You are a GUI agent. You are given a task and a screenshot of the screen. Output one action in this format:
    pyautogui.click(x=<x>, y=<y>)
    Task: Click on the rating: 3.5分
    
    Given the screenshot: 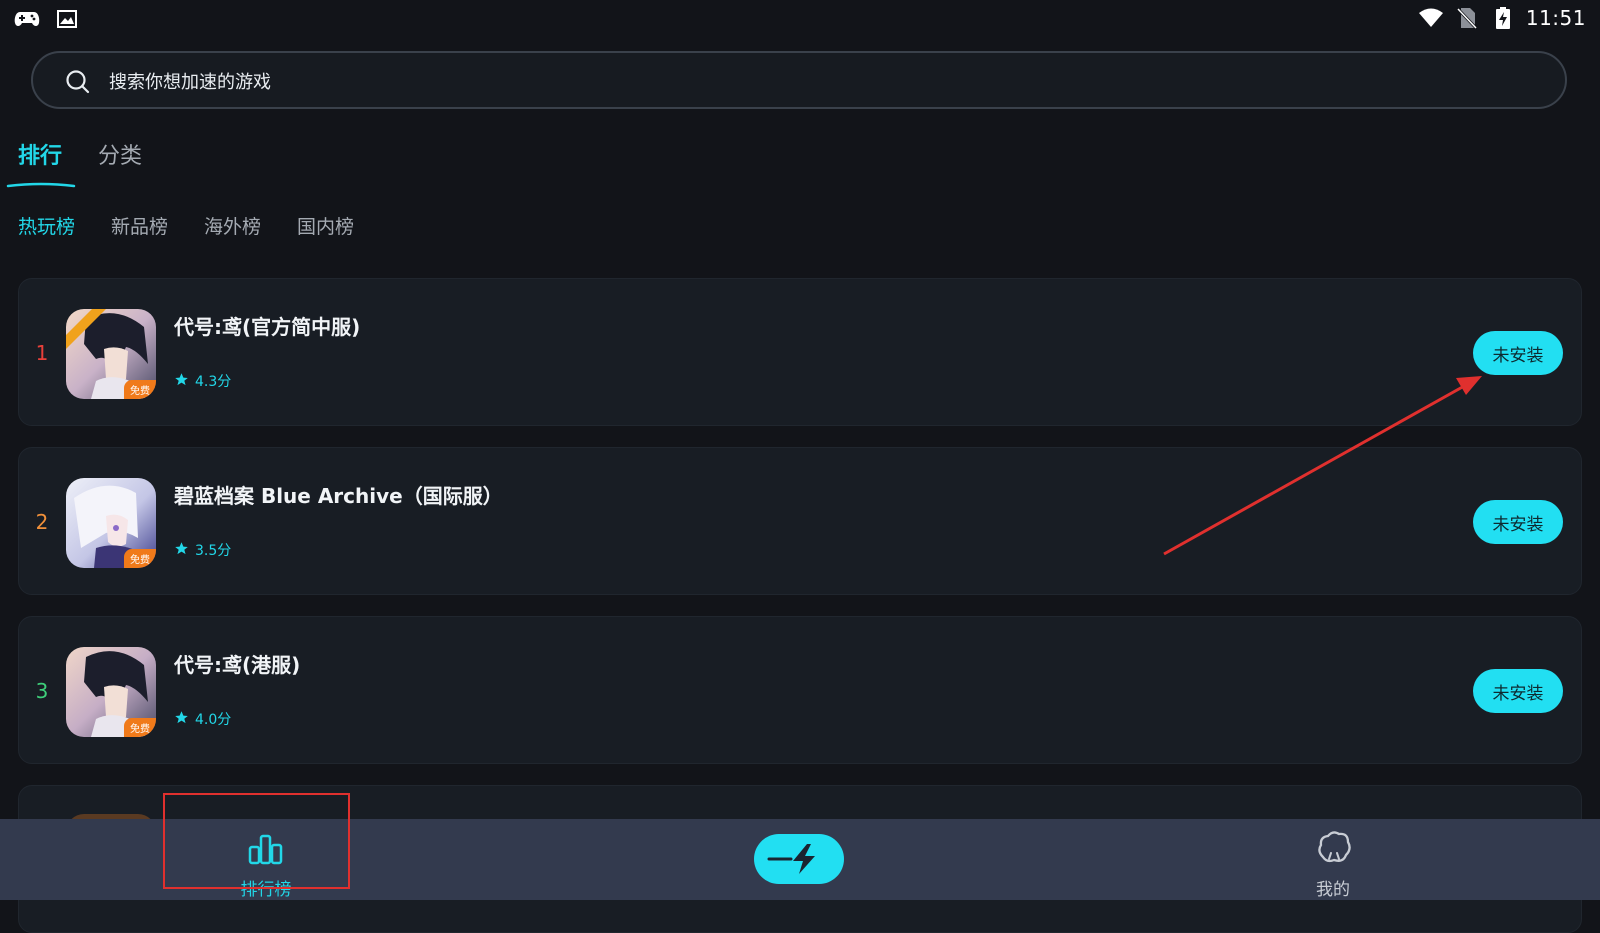 What is the action you would take?
    pyautogui.click(x=202, y=550)
    